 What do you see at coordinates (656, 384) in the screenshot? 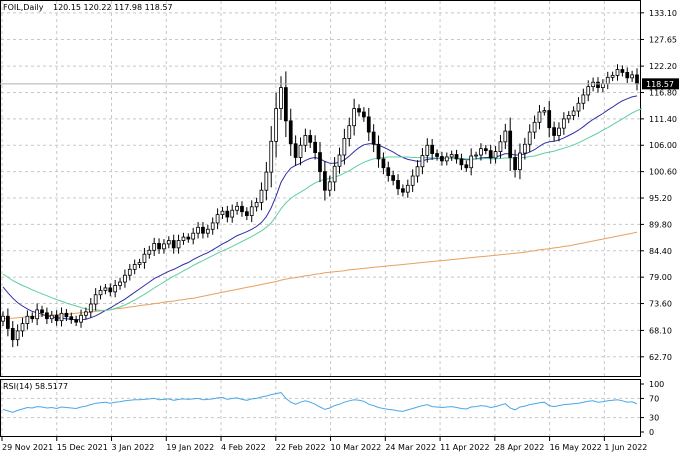
I see `rsi-tick-label: 100` at bounding box center [656, 384].